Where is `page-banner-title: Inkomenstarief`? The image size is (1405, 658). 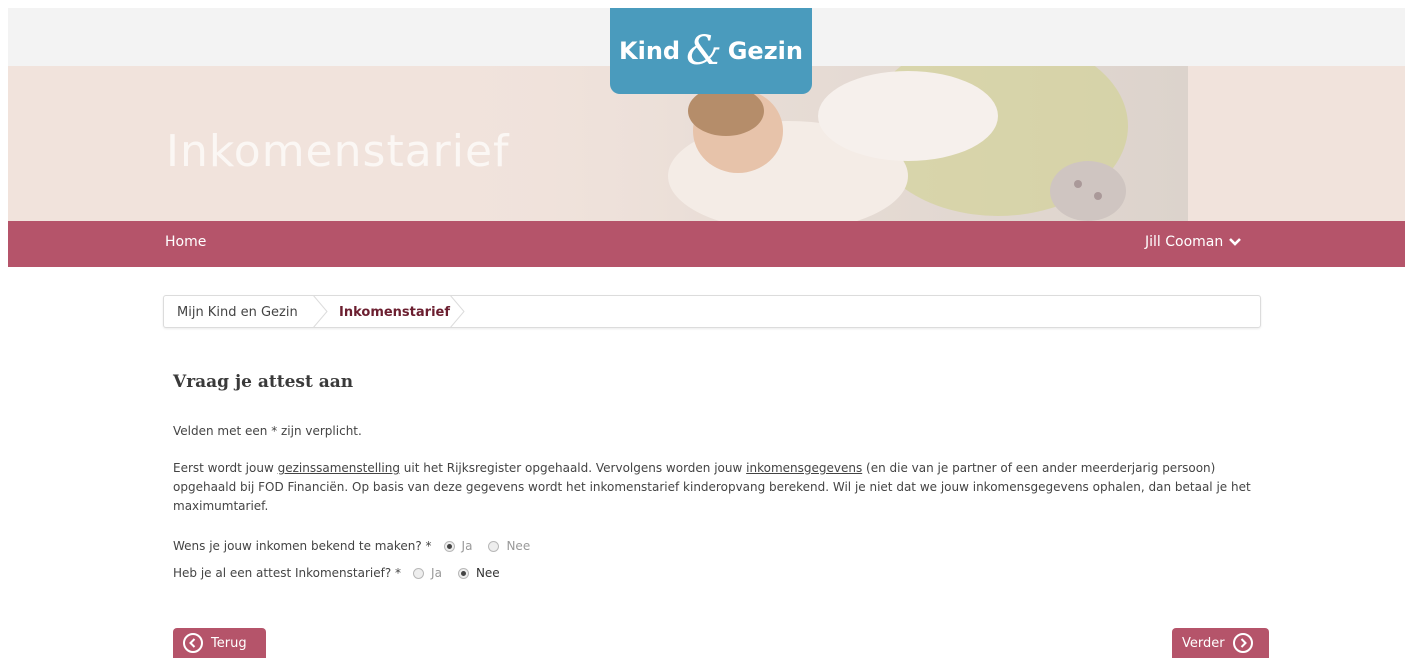 page-banner-title: Inkomenstarief is located at coordinates (338, 151).